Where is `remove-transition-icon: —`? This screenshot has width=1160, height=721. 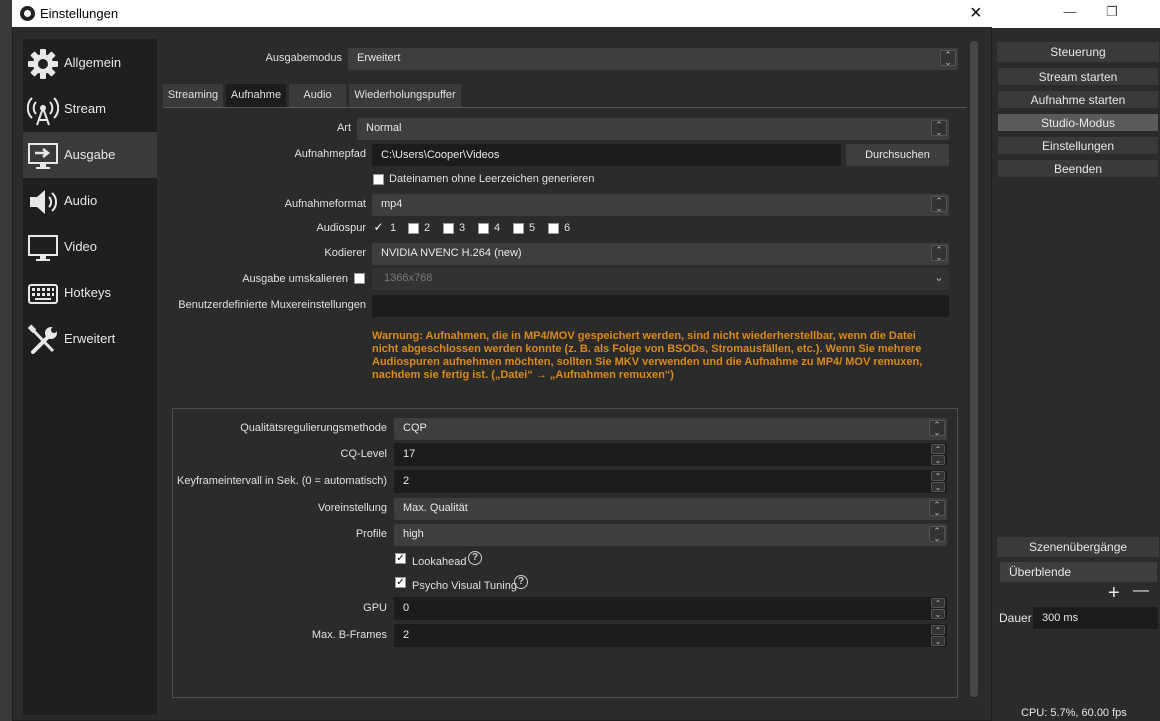 remove-transition-icon: — is located at coordinates (1141, 591).